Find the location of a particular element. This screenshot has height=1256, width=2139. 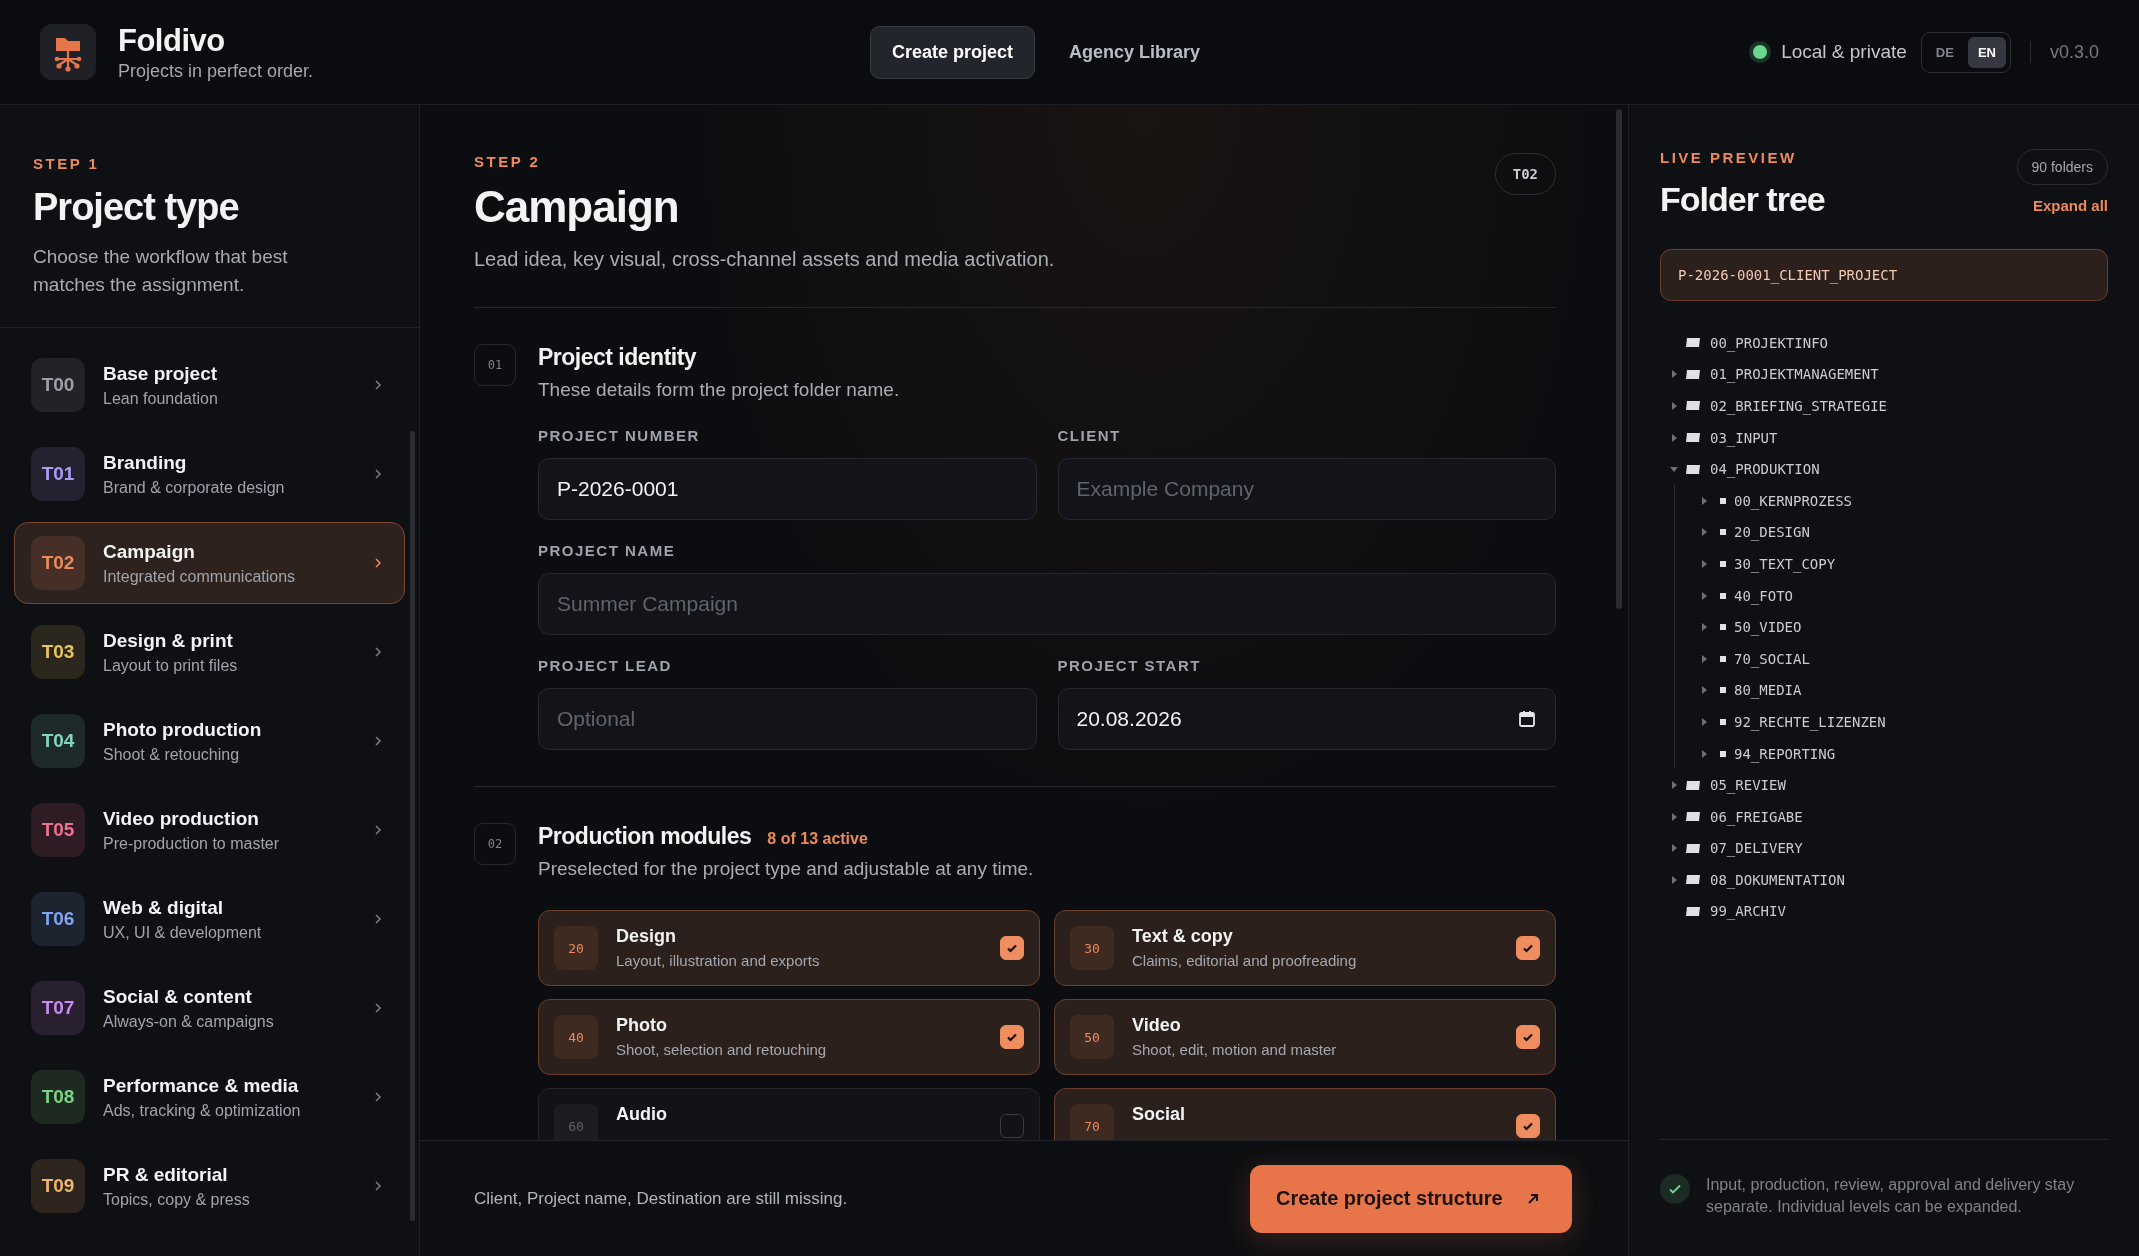

folder-name: 08_DOKUMENTATION is located at coordinates (1777, 879).